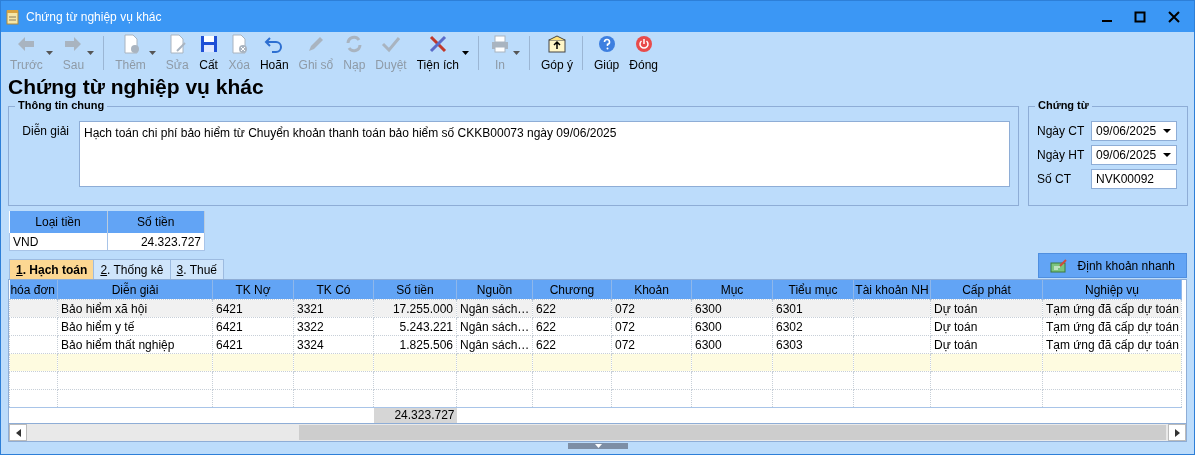 This screenshot has width=1195, height=455. I want to click on toolbar-button: Hoãn, so click(274, 53).